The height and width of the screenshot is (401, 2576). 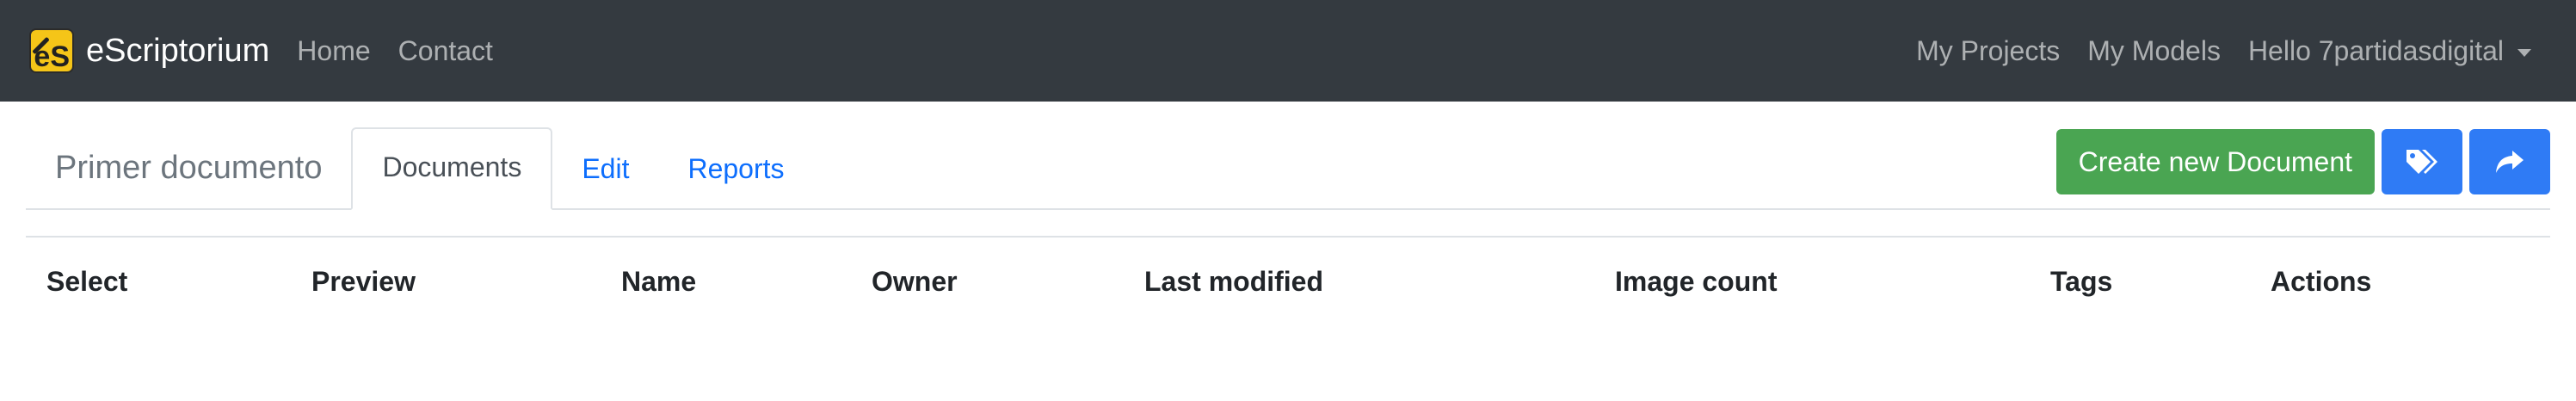 I want to click on nav-my-models-link: My Models, so click(x=2154, y=51).